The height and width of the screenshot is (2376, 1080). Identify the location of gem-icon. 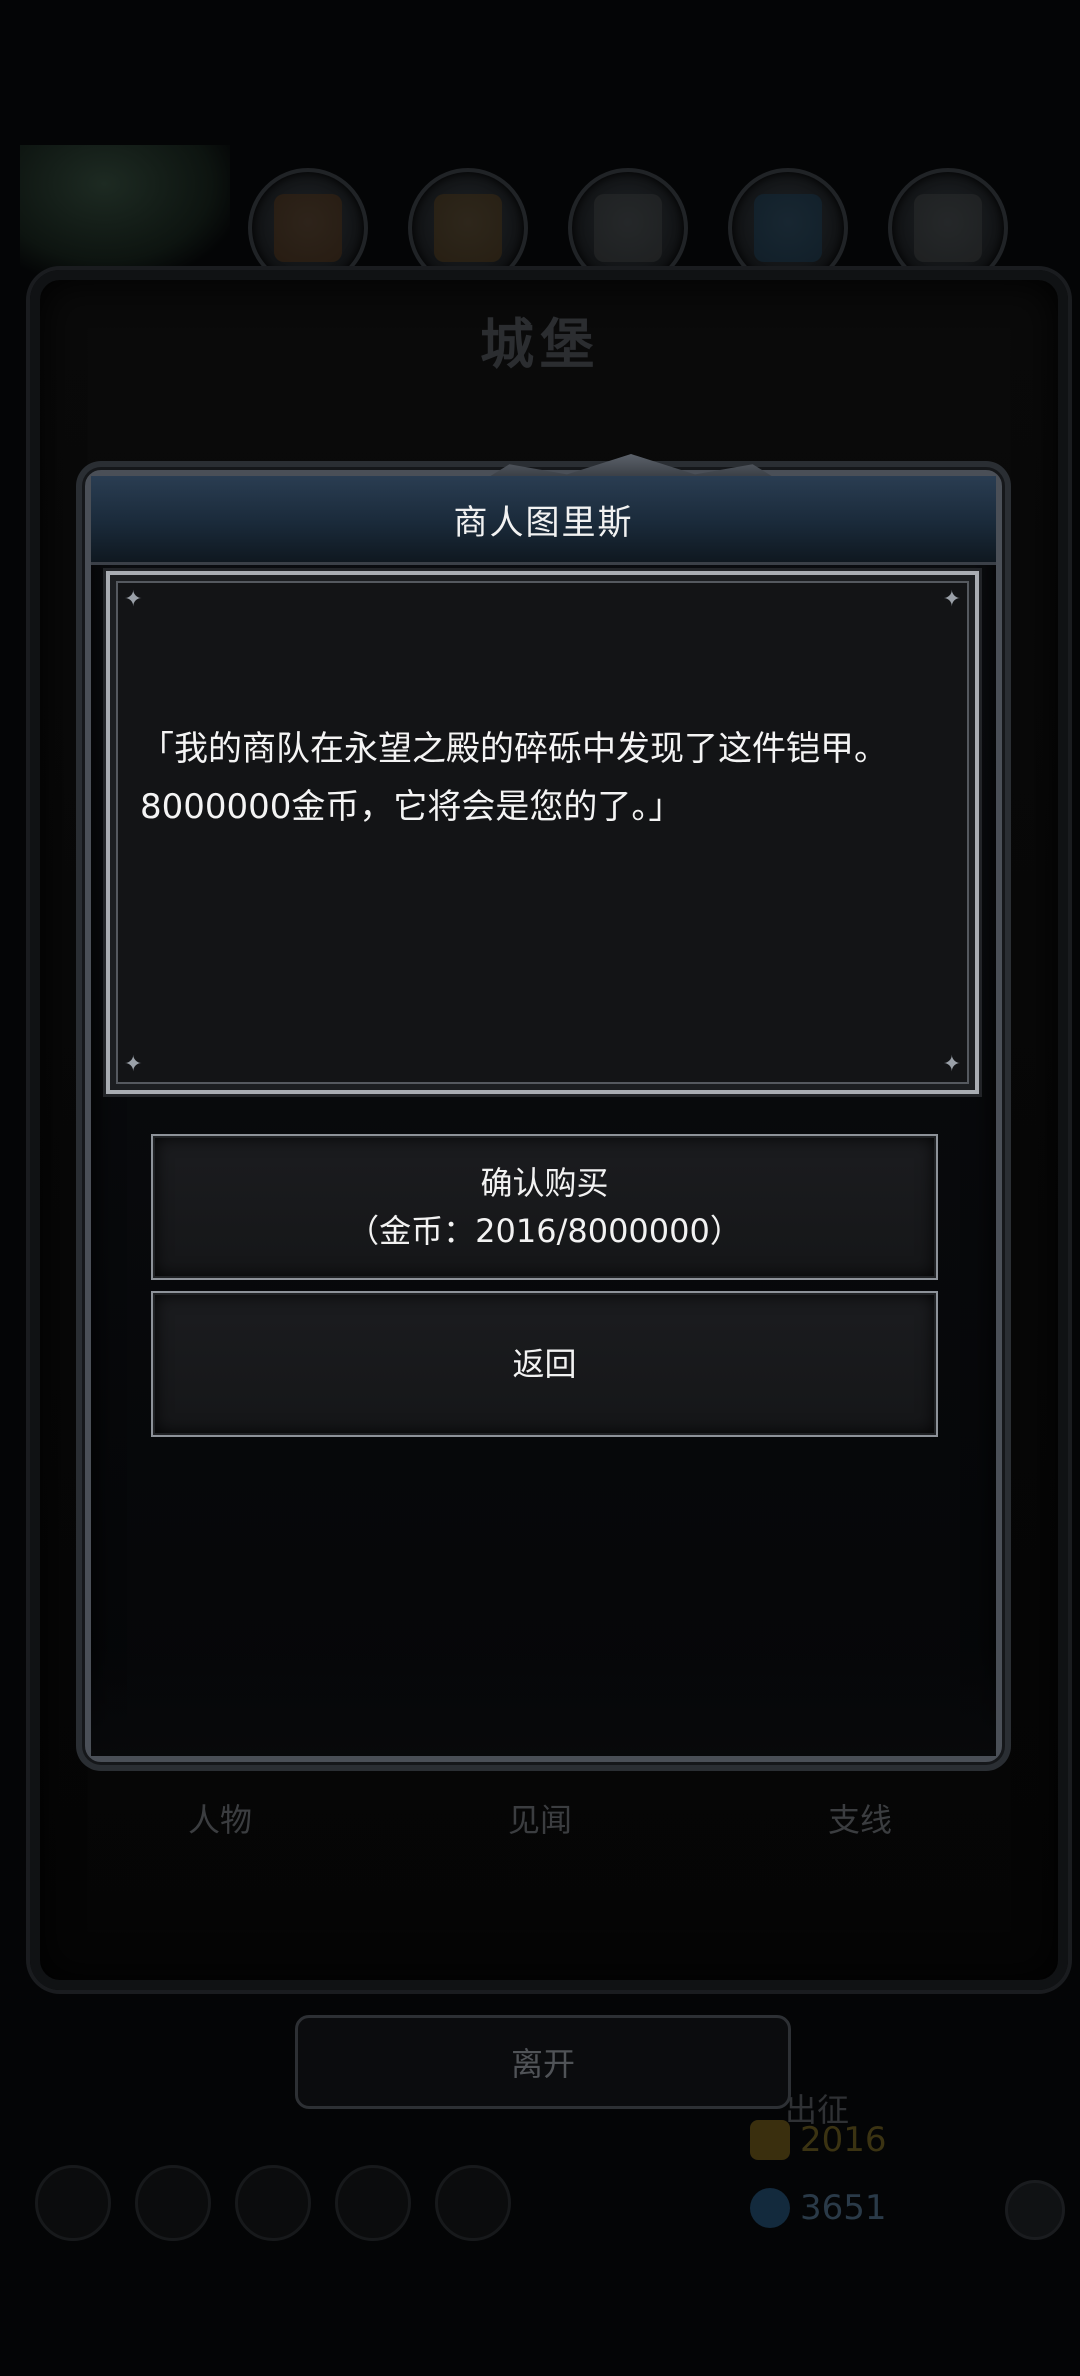
(770, 2208).